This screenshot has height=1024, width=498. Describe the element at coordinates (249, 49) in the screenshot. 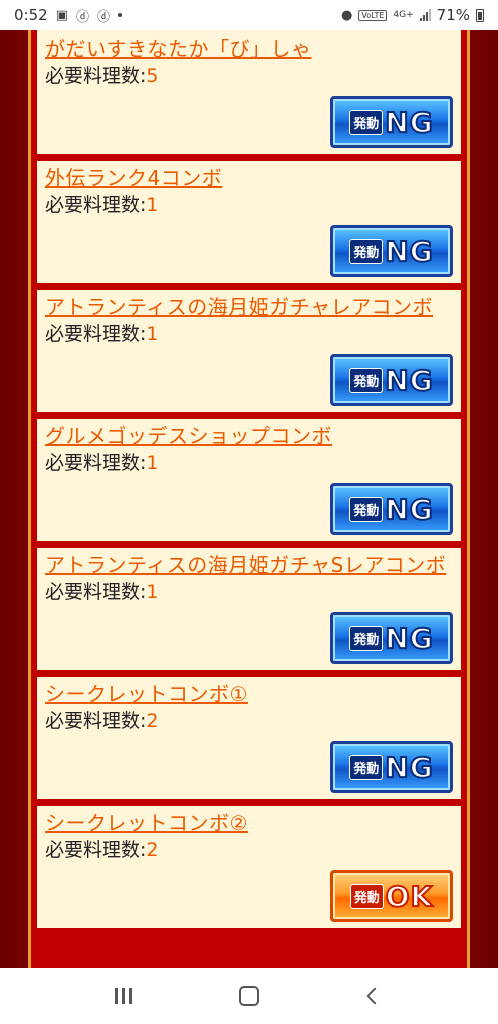

I see `combo-title-link: がだいすきなたか「び」しゃ` at that location.